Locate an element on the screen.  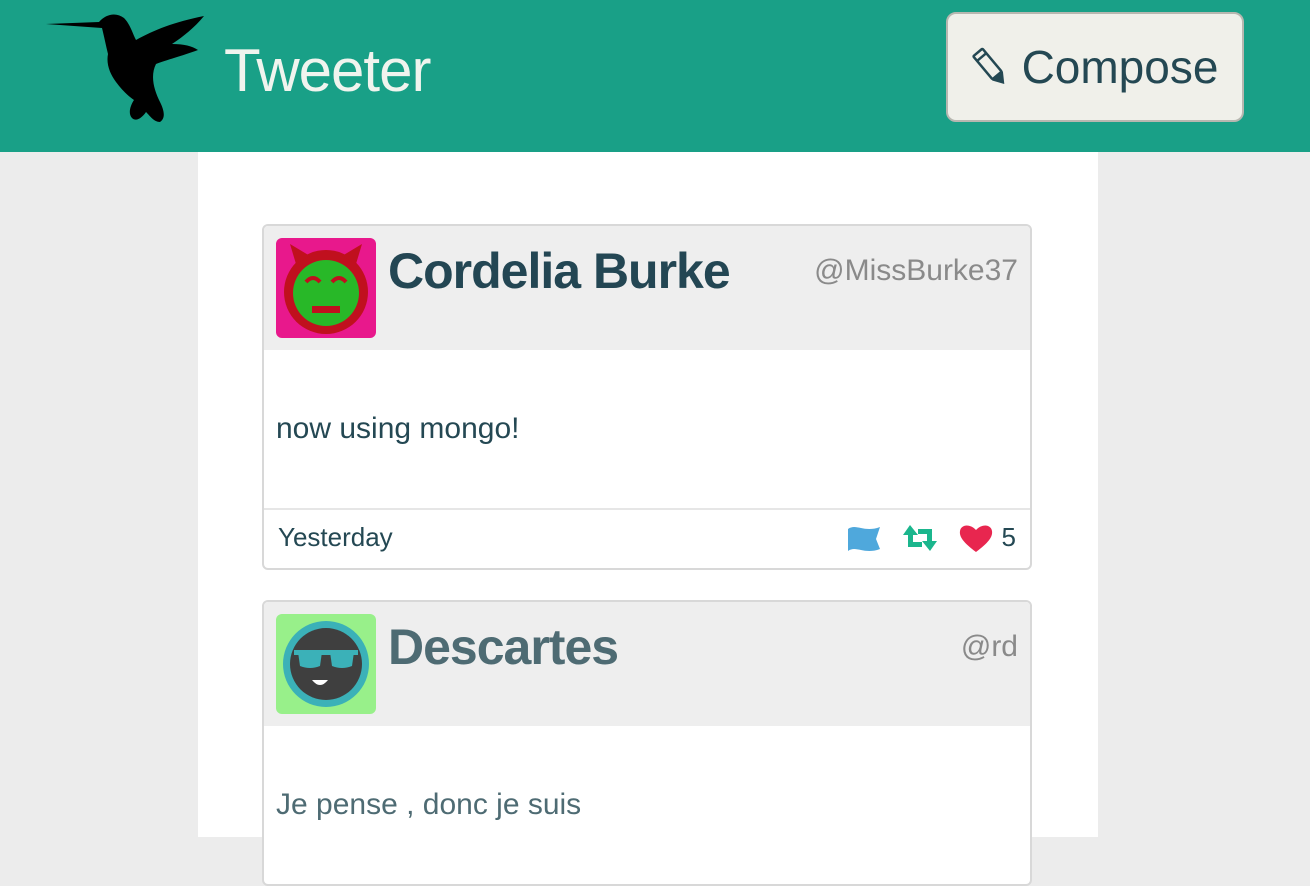
sunglasses-face-icon is located at coordinates (326, 664).